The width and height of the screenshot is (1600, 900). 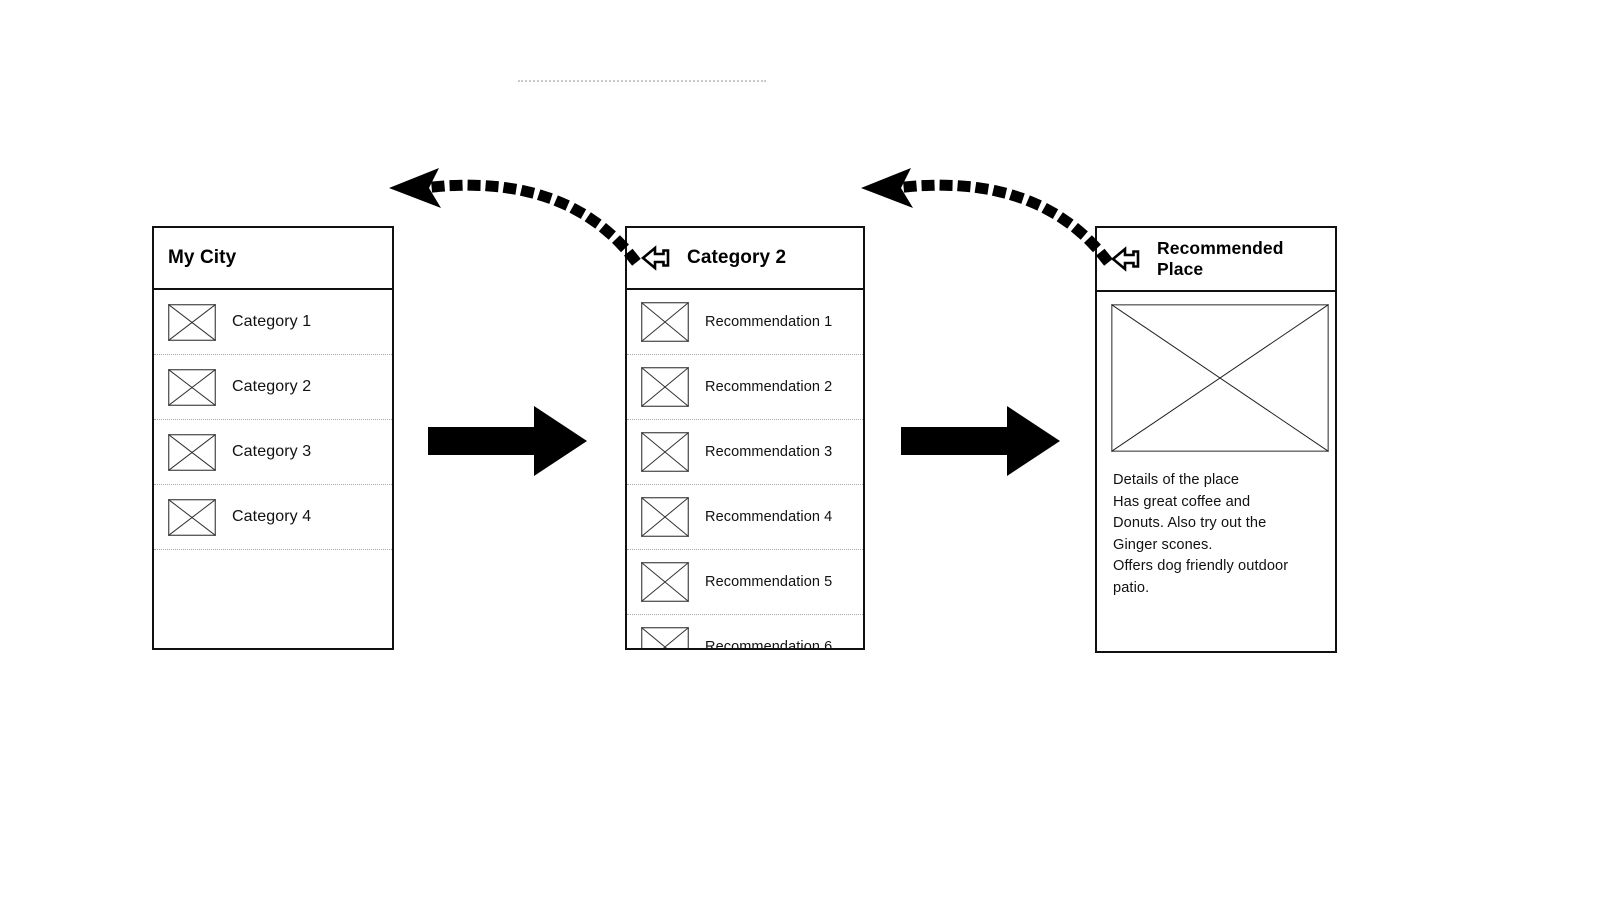 I want to click on list-item-label: Recommendation 3, so click(x=769, y=452).